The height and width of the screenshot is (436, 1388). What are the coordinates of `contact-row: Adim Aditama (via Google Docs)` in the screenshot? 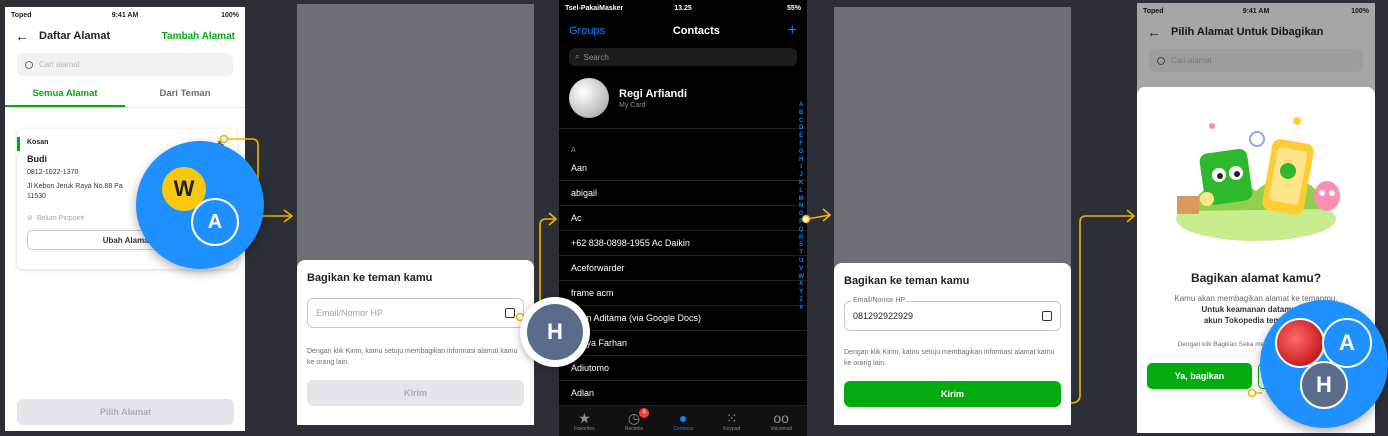 It's located at (683, 318).